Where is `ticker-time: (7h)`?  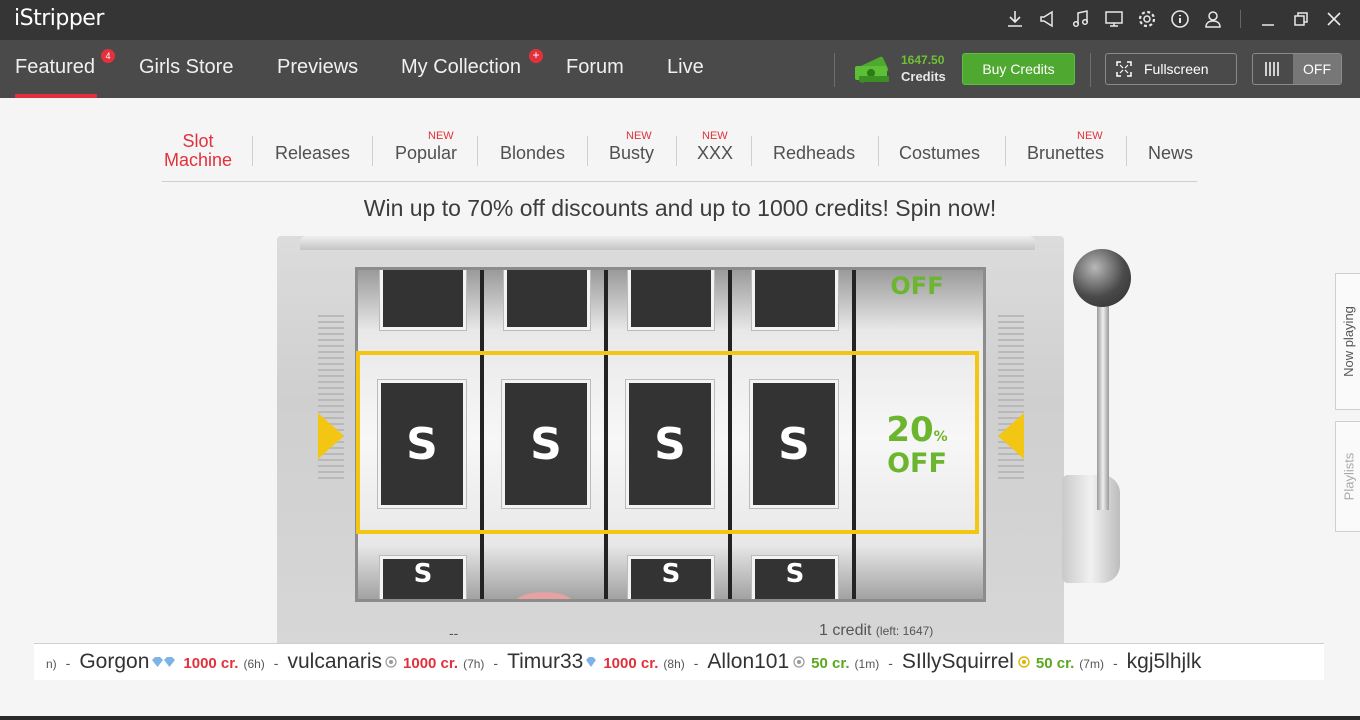
ticker-time: (7h) is located at coordinates (474, 664).